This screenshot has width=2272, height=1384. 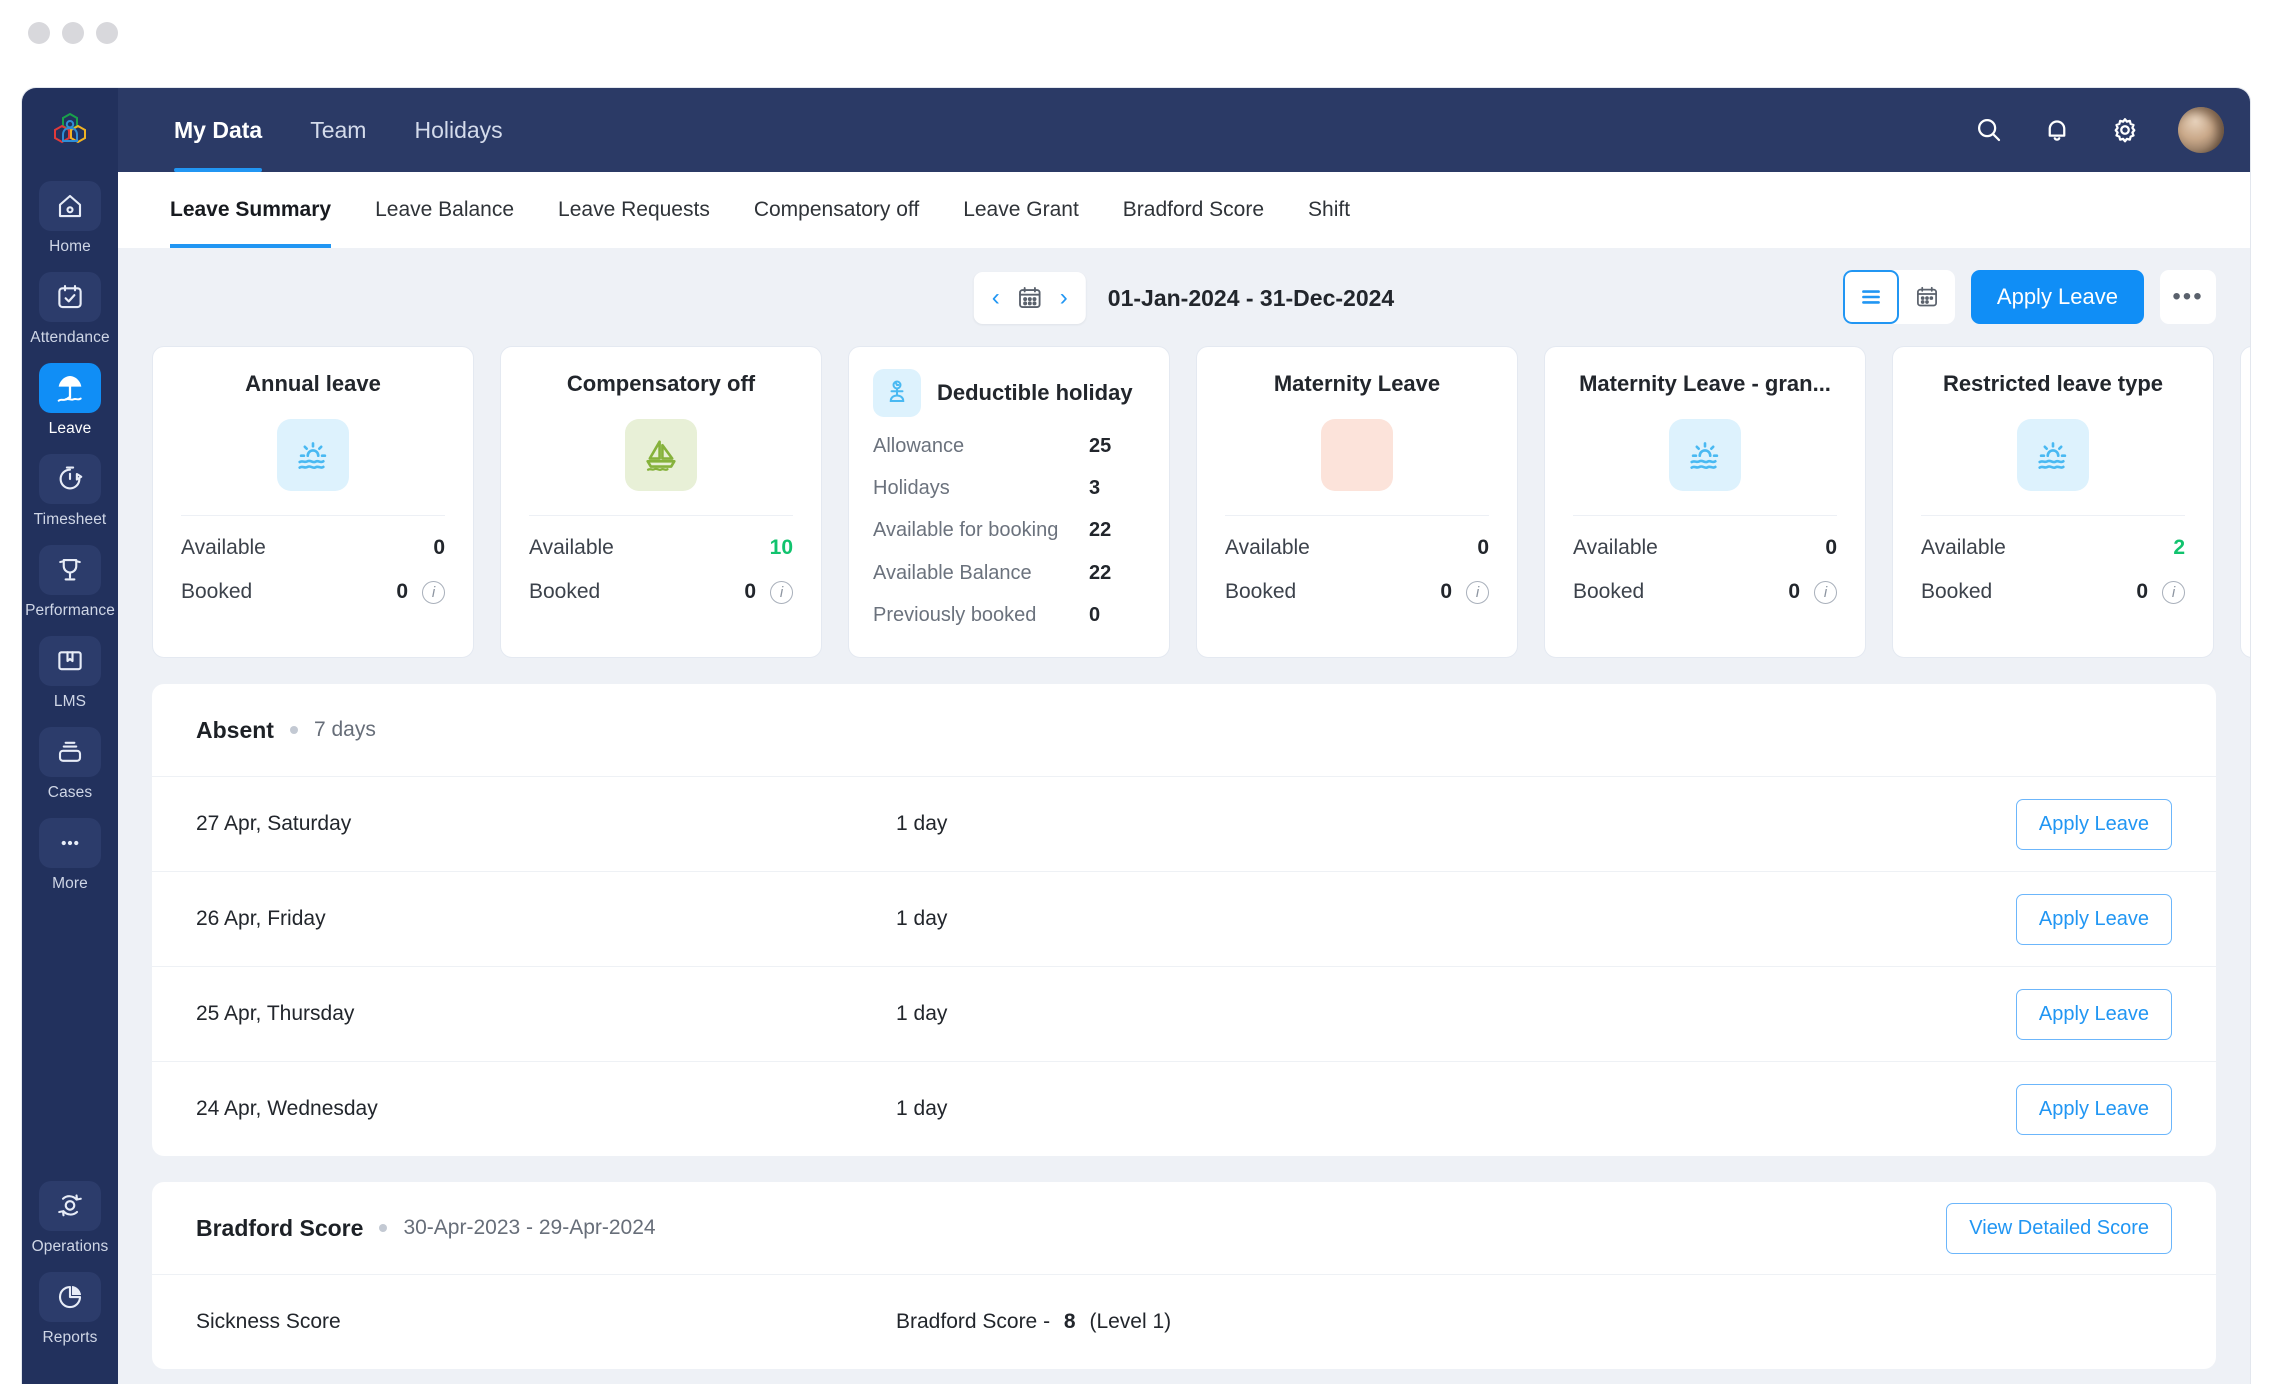 What do you see at coordinates (70, 130) in the screenshot?
I see `app-logo` at bounding box center [70, 130].